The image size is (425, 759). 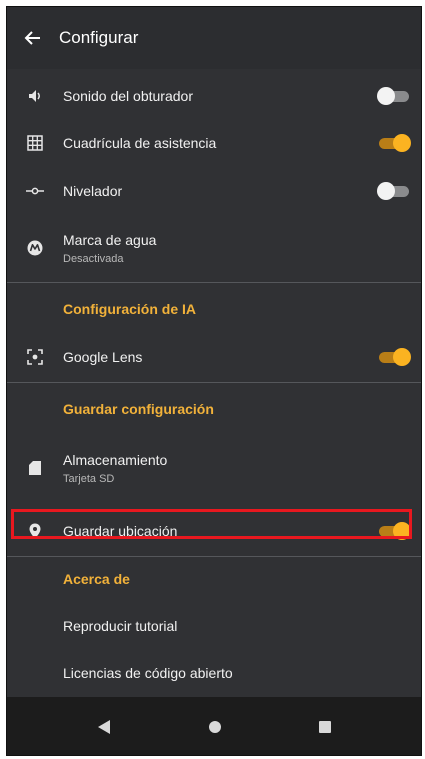 I want to click on google-lens-toggle, so click(x=396, y=357).